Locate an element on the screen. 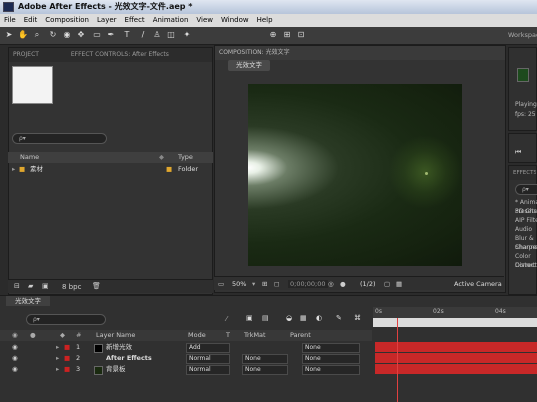 The height and width of the screenshot is (402, 537). effects-item: AIP Filters is located at coordinates (526, 220).